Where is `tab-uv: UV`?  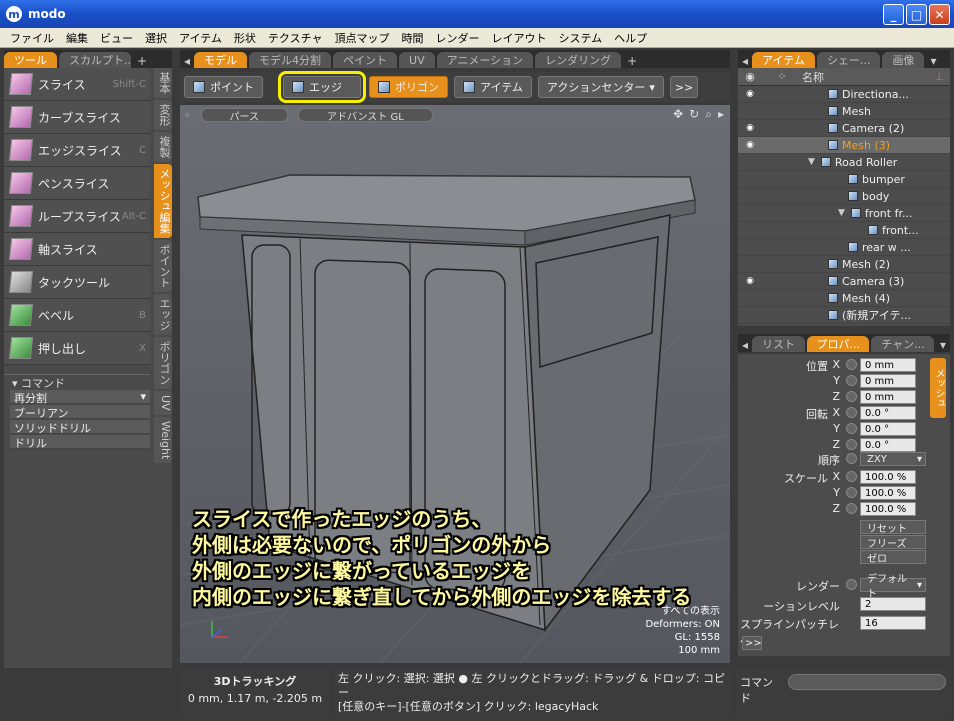
tab-uv: UV is located at coordinates (417, 60).